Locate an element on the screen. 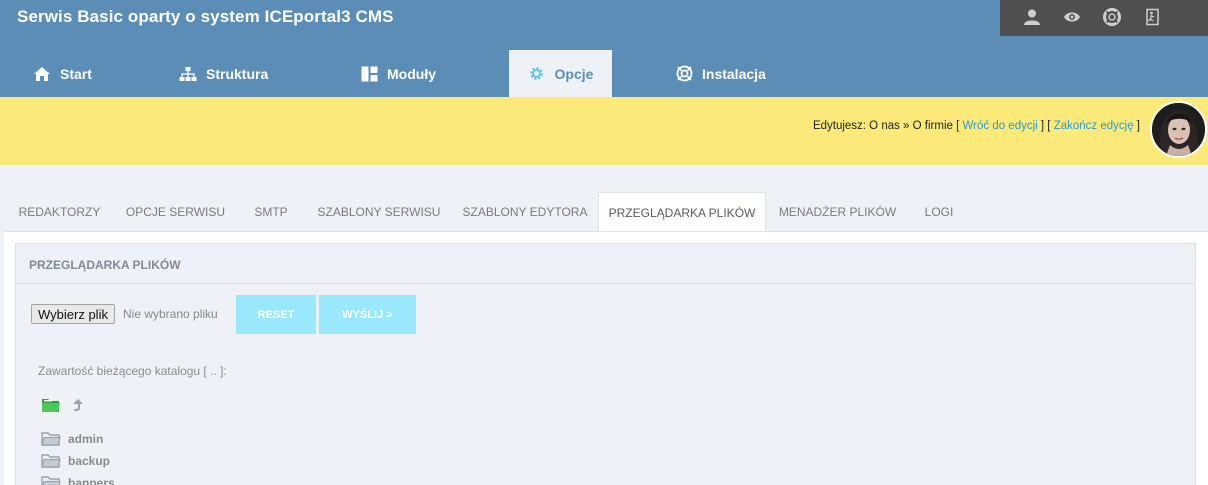 The height and width of the screenshot is (485, 1208). nav-struktura: Struktura is located at coordinates (223, 73).